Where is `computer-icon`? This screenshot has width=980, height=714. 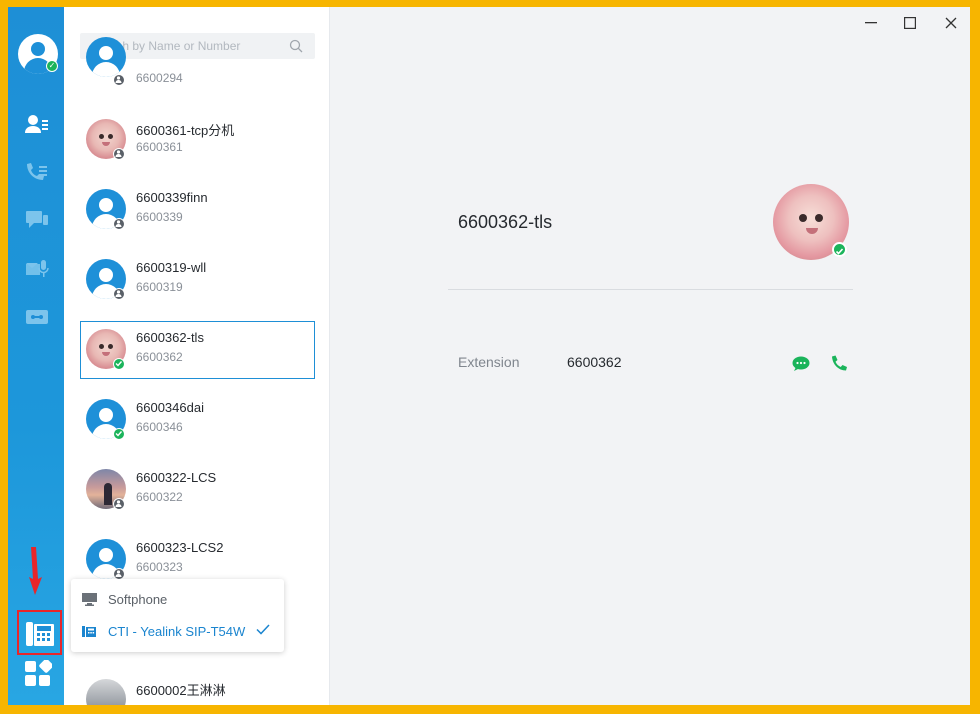
computer-icon is located at coordinates (90, 599).